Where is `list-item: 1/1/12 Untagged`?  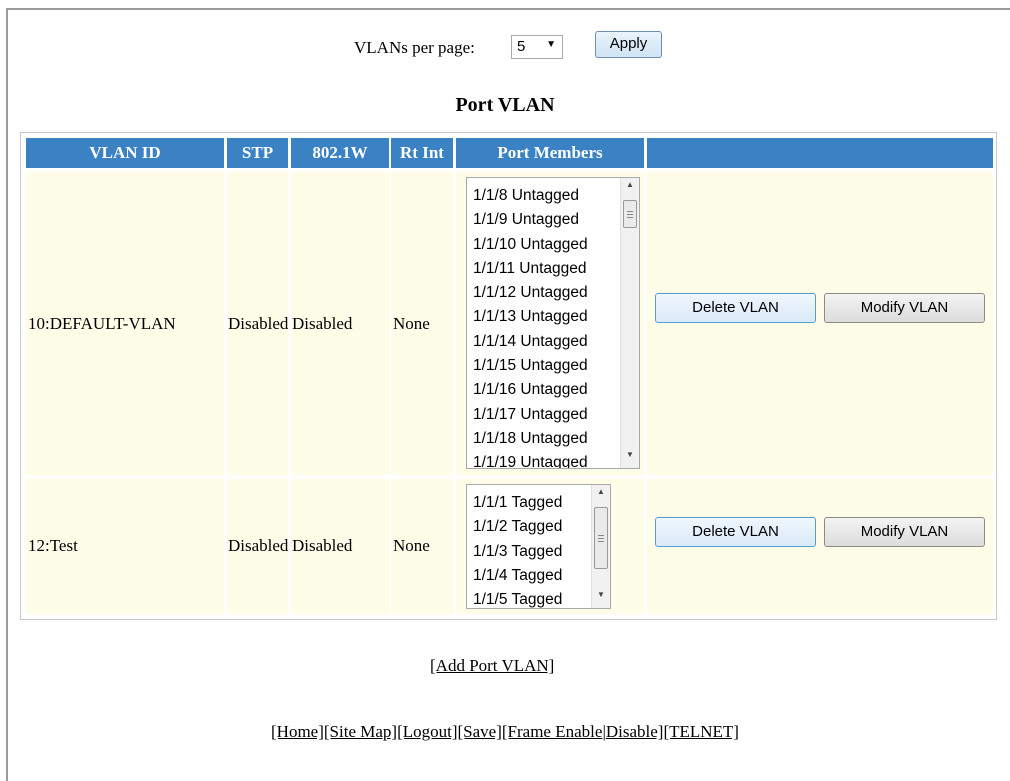 list-item: 1/1/12 Untagged is located at coordinates (530, 293).